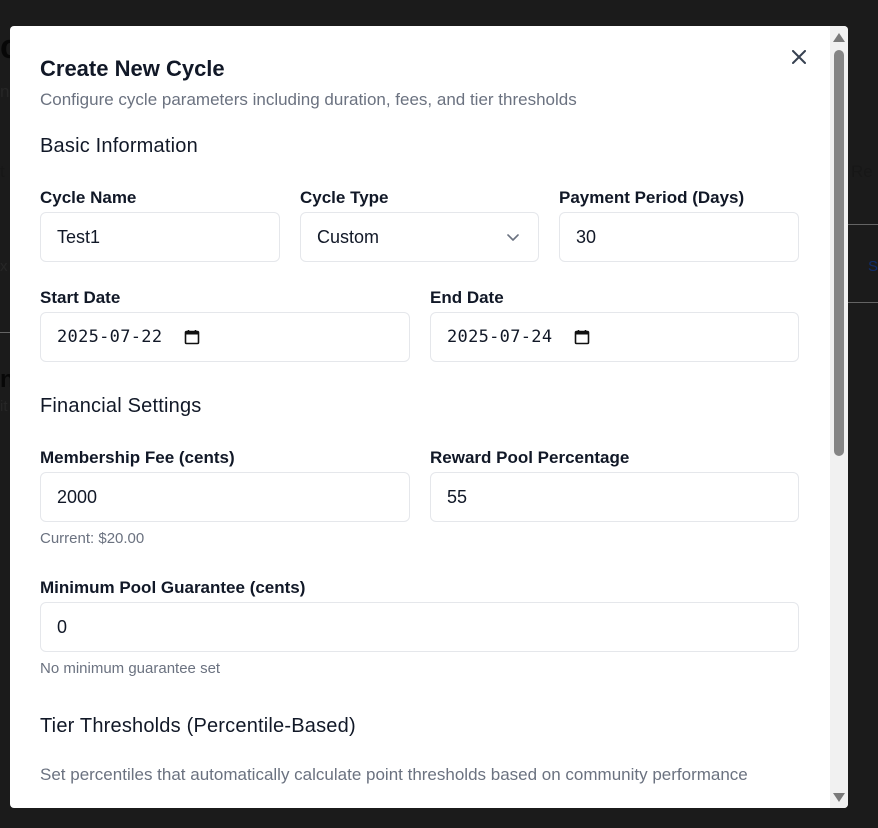  I want to click on membership-fee-input: 2000, so click(225, 497).